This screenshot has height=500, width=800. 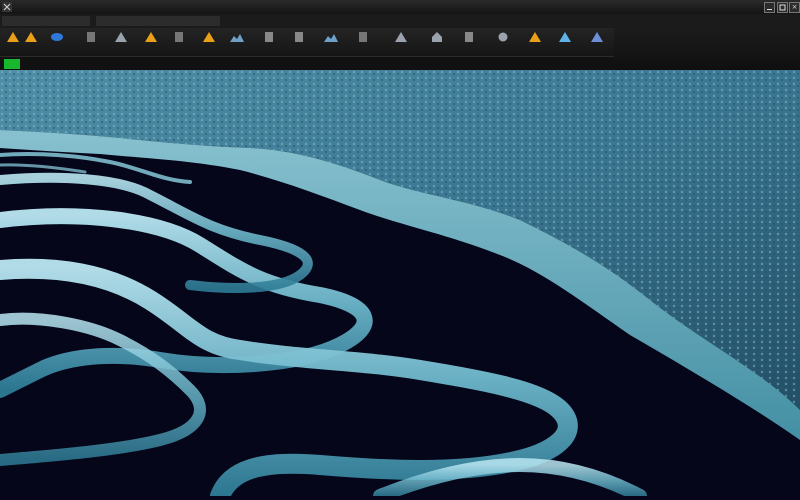 What do you see at coordinates (597, 37) in the screenshot?
I see `blue-mountain-icon` at bounding box center [597, 37].